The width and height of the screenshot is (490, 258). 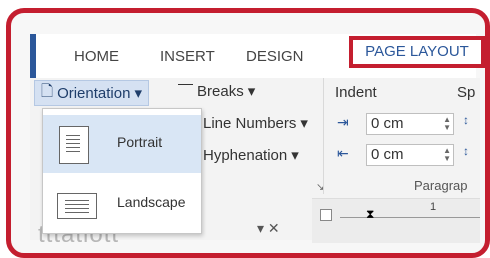 What do you see at coordinates (186, 91) in the screenshot?
I see `breaks-icon: ⎺` at bounding box center [186, 91].